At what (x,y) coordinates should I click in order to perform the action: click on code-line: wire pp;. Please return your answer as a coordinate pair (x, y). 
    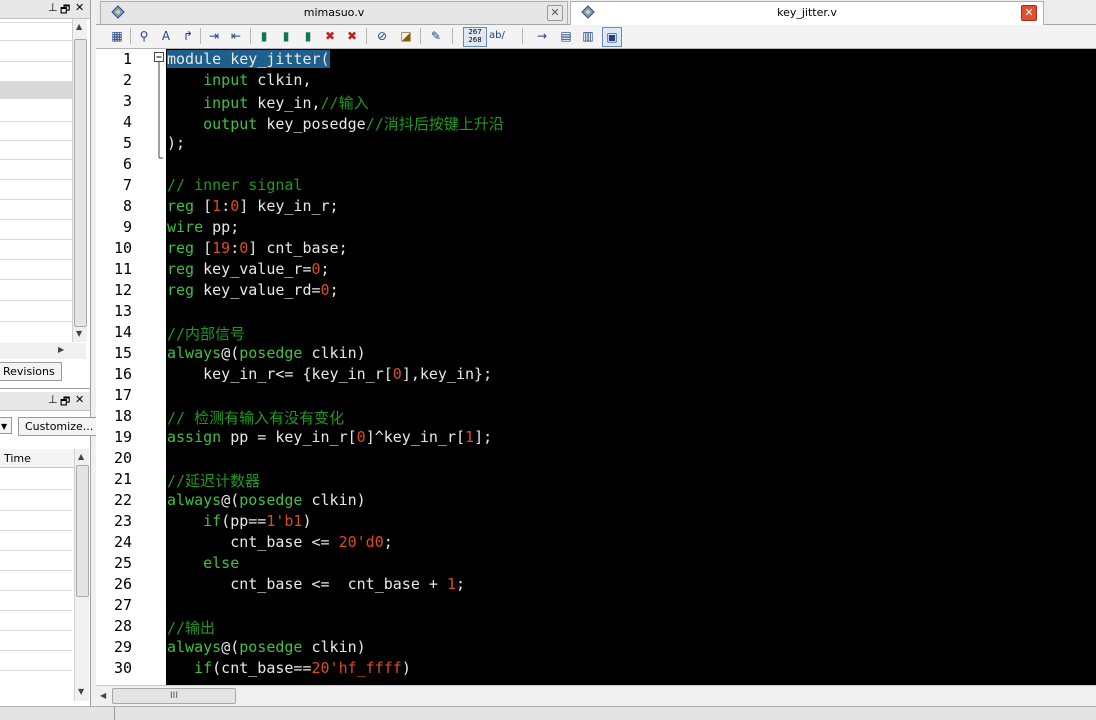
    Looking at the image, I should click on (203, 227).